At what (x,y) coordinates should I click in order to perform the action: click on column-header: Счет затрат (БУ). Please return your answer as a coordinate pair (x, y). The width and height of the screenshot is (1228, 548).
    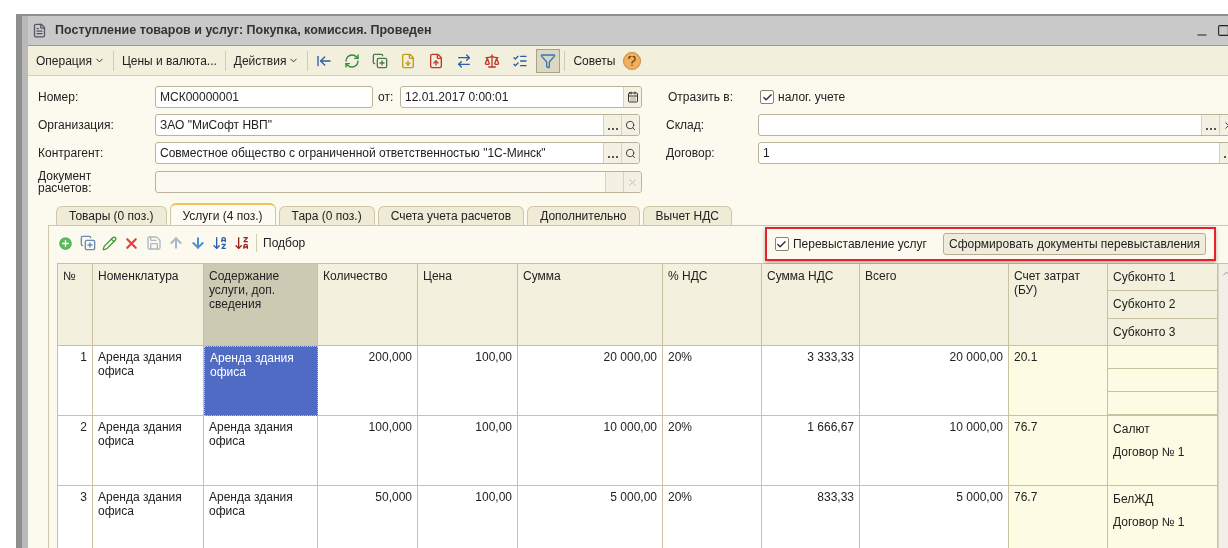
    Looking at the image, I should click on (1058, 305).